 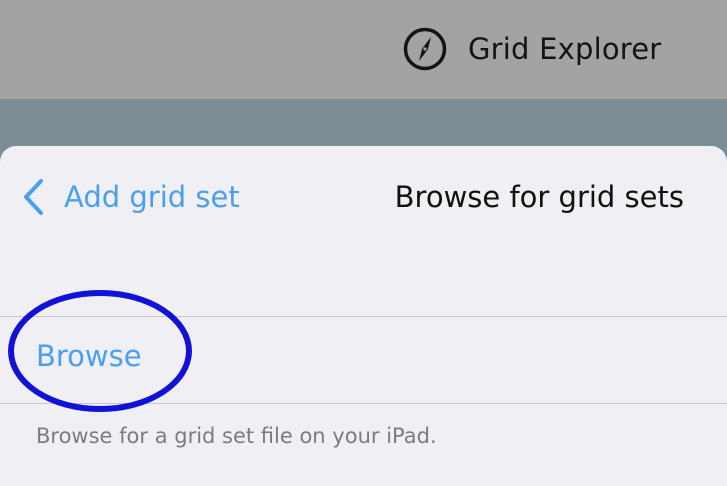 I want to click on back-button-label: Add grid set, so click(x=152, y=197).